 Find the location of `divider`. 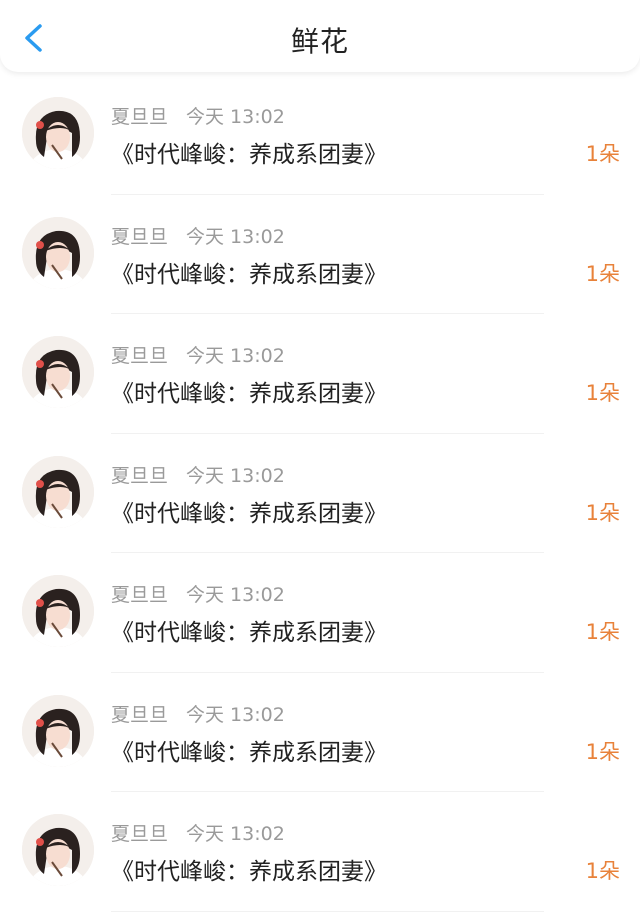

divider is located at coordinates (327, 911).